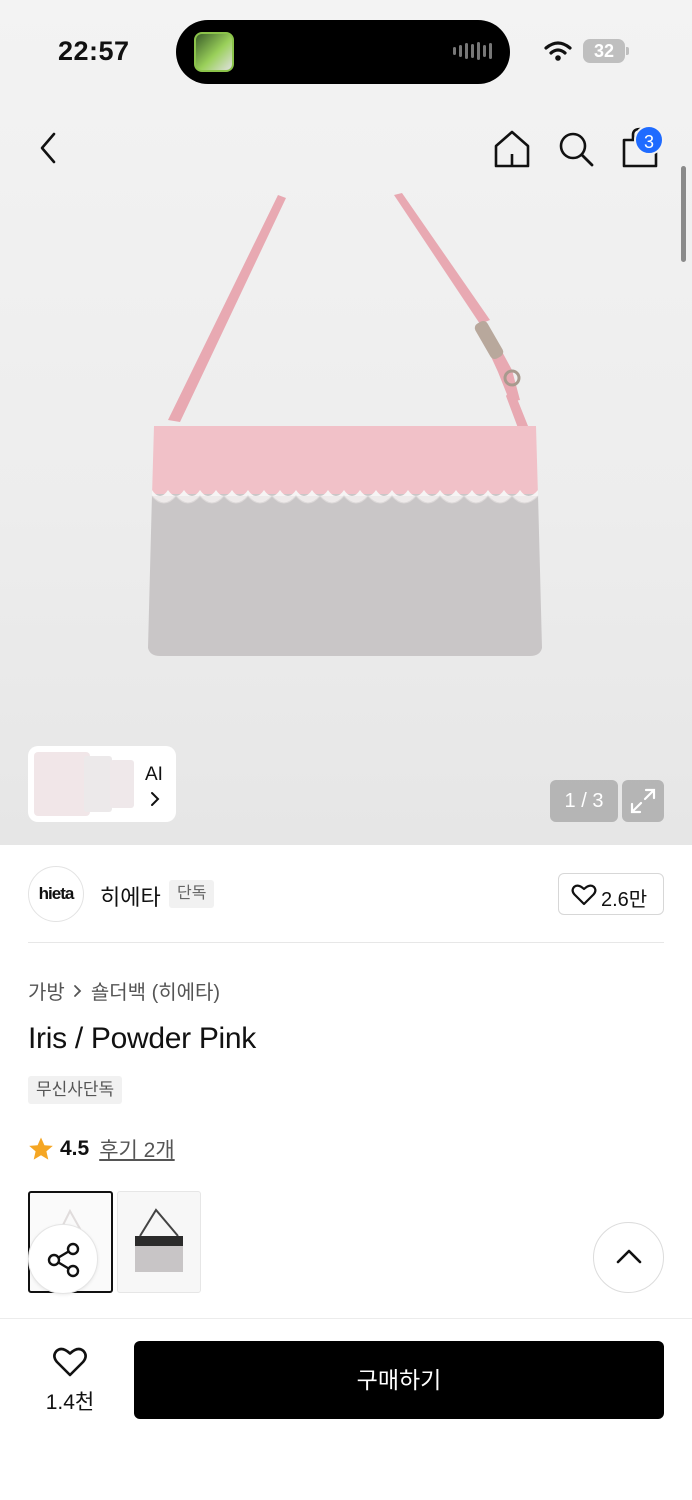 The image size is (692, 1500). What do you see at coordinates (472, 51) in the screenshot?
I see `audio-wave-icon` at bounding box center [472, 51].